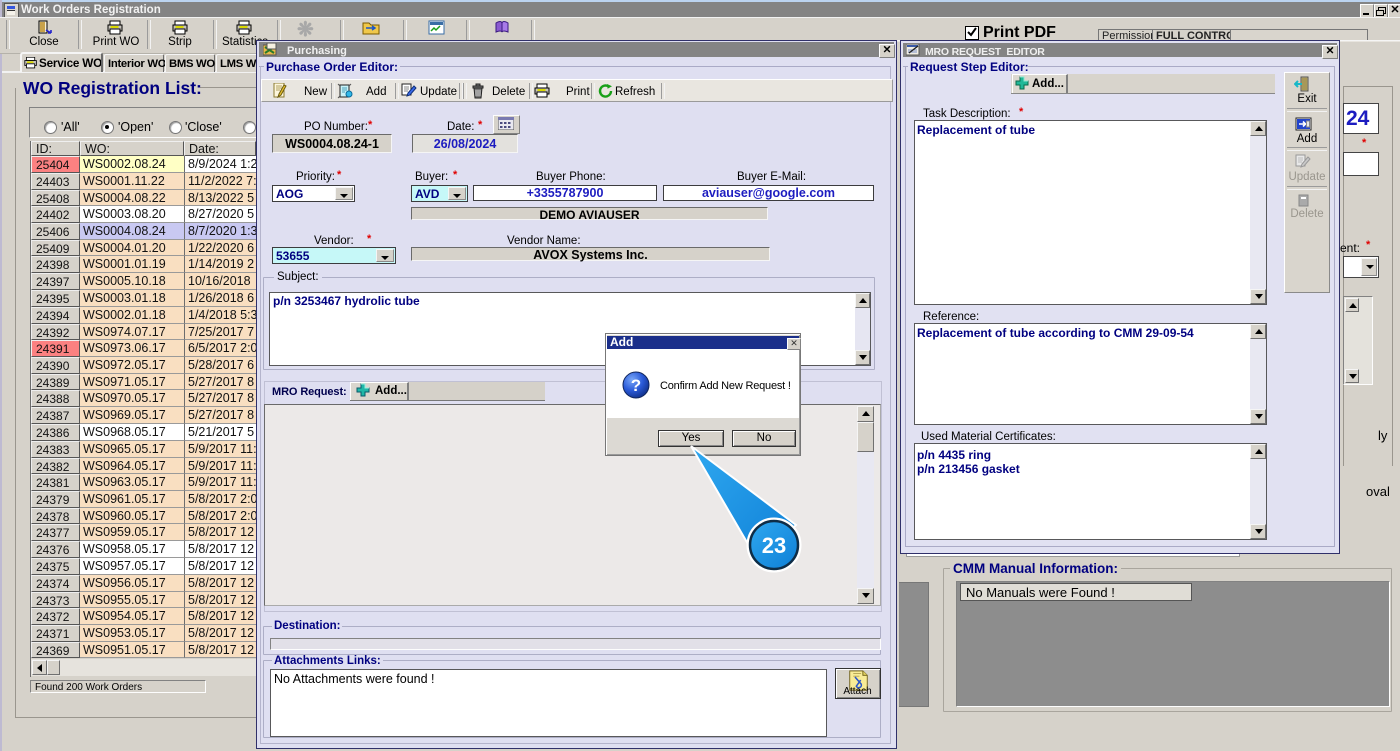  I want to click on svg-text: 23, so click(774, 545).